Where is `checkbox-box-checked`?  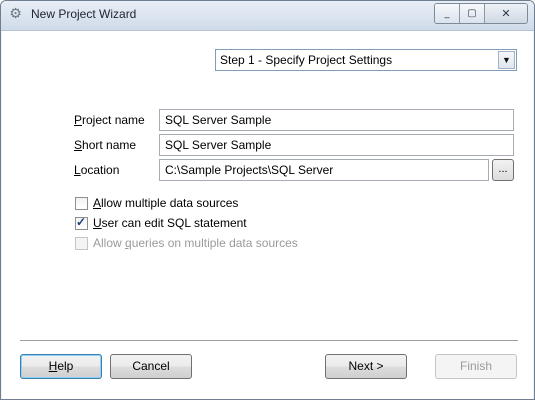 checkbox-box-checked is located at coordinates (81, 222).